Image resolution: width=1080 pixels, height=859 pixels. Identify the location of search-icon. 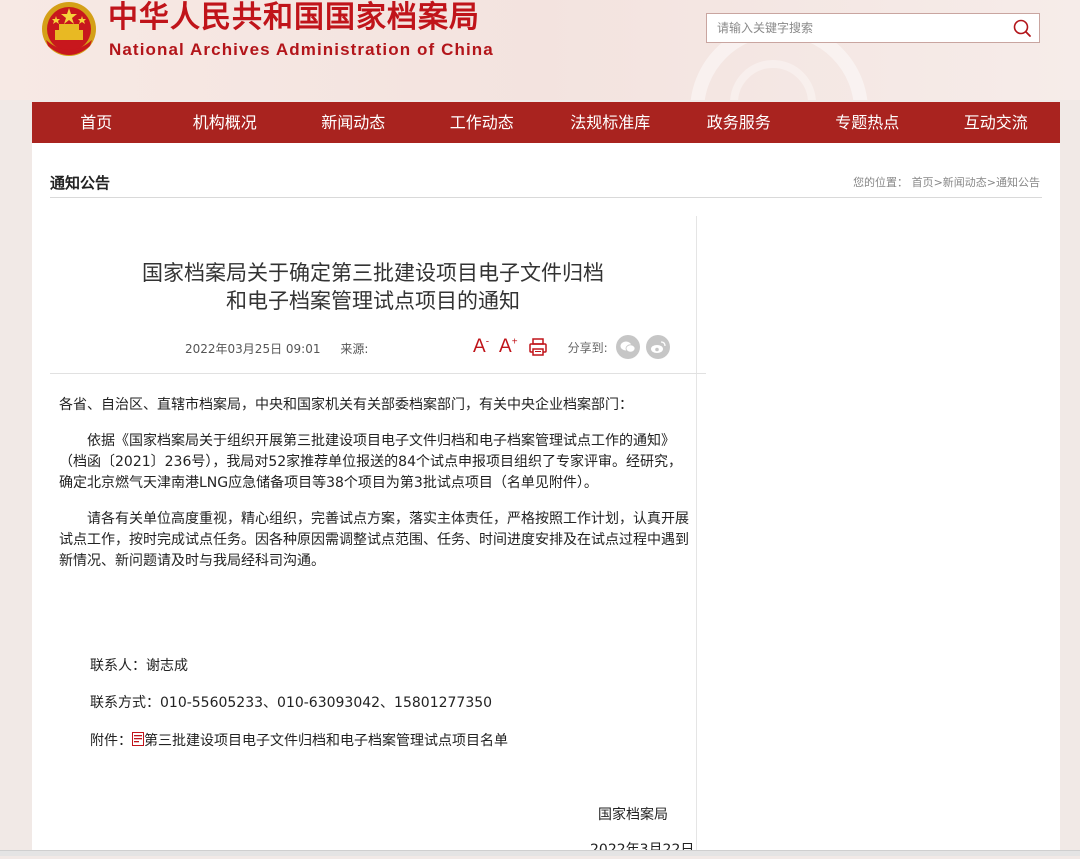
(1022, 28).